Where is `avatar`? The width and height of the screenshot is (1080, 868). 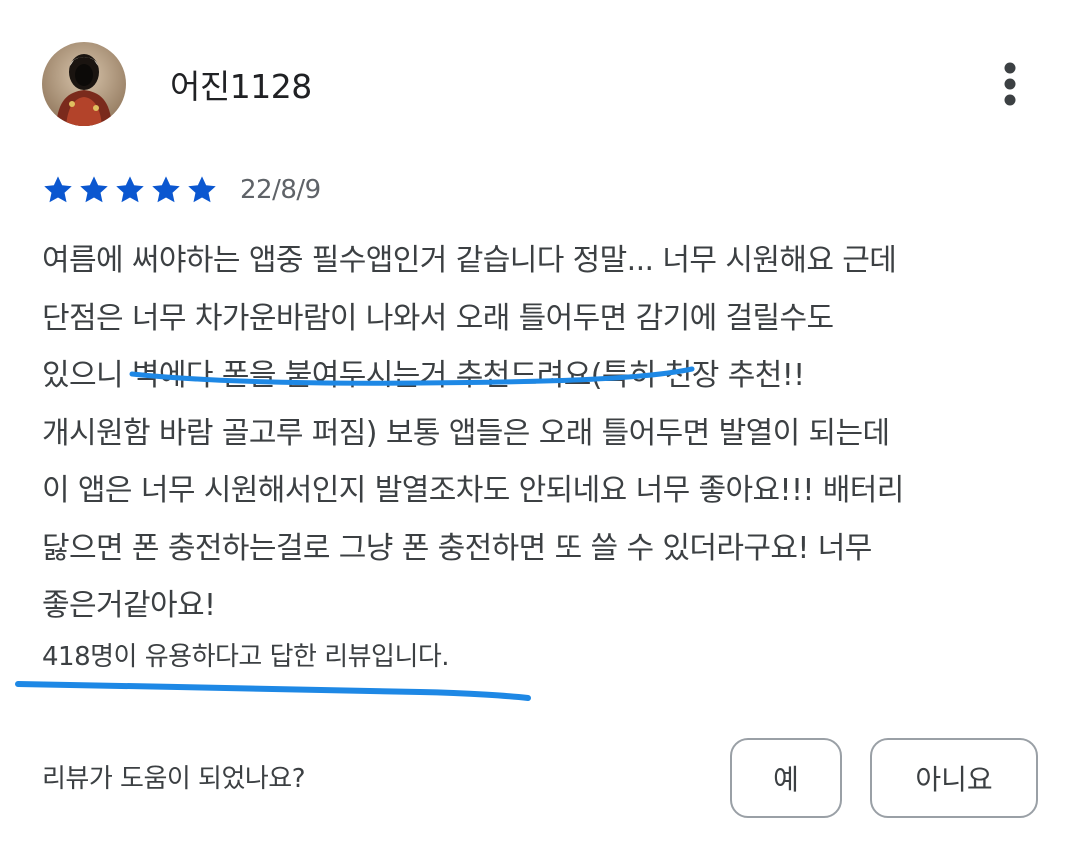 avatar is located at coordinates (84, 84).